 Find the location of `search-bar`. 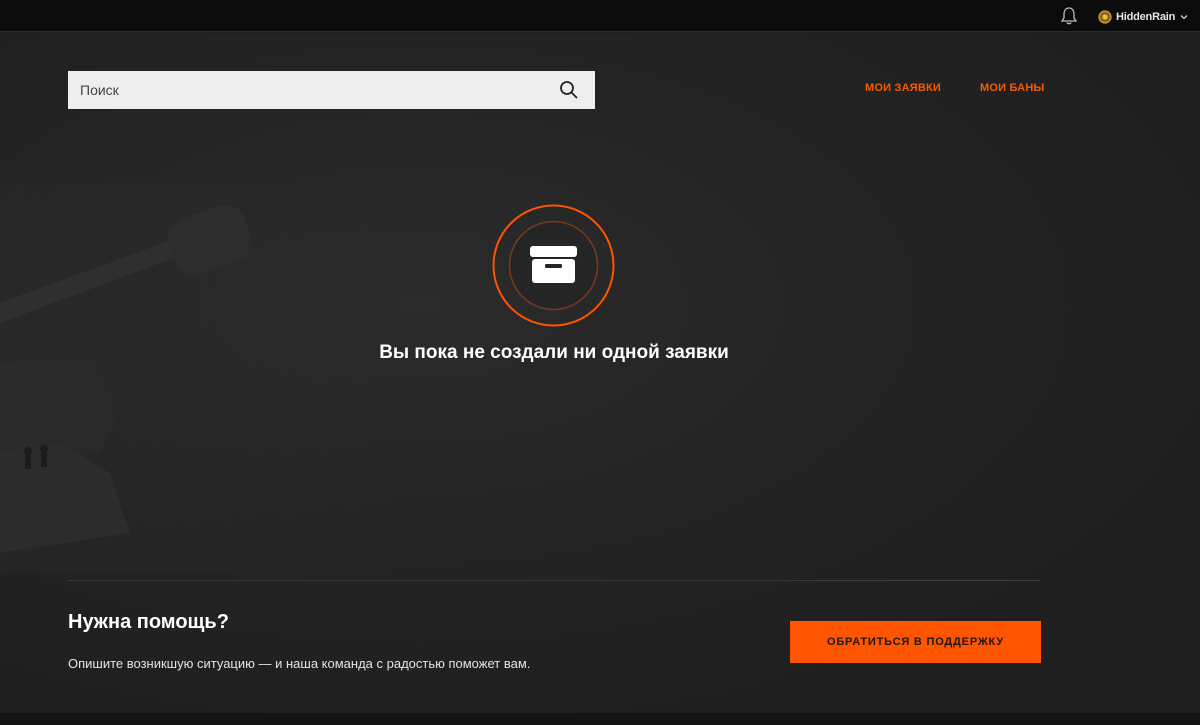

search-bar is located at coordinates (331, 90).